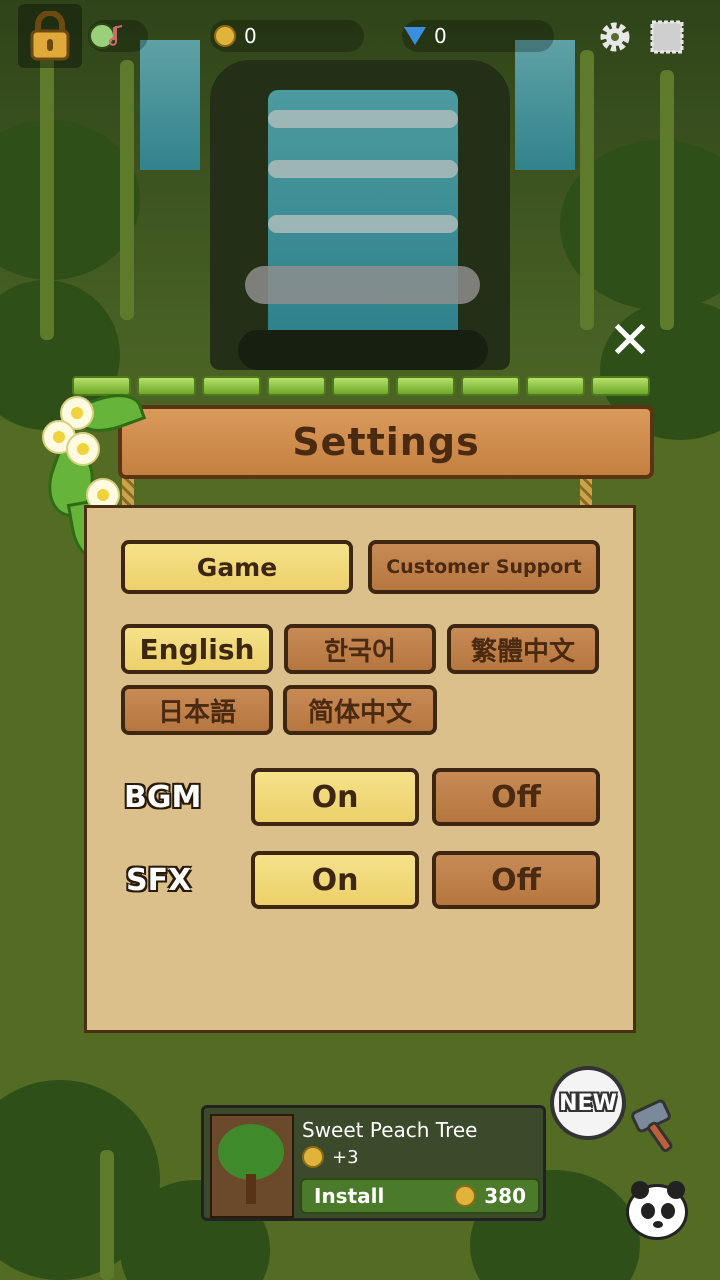  I want to click on frame-icon, so click(667, 37).